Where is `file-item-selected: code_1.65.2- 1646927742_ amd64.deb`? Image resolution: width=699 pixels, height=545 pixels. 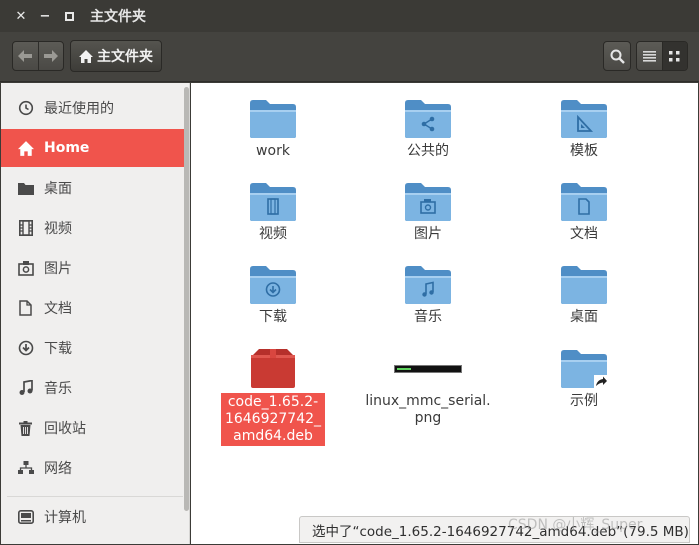
file-item-selected: code_1.65.2- 1646927742_ amd64.deb is located at coordinates (273, 397).